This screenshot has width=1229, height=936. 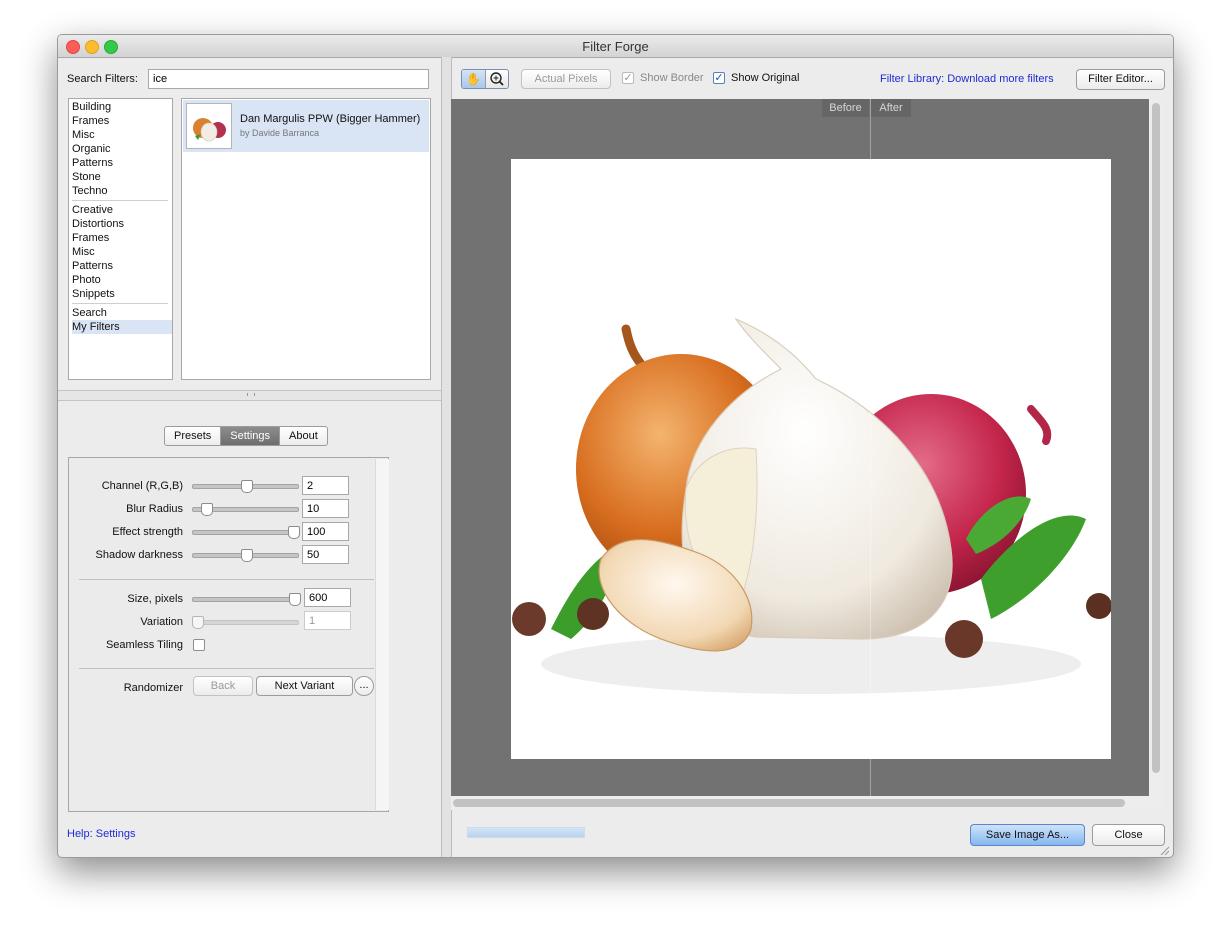 I want to click on help-settings-link: Help: Settings, so click(x=101, y=834).